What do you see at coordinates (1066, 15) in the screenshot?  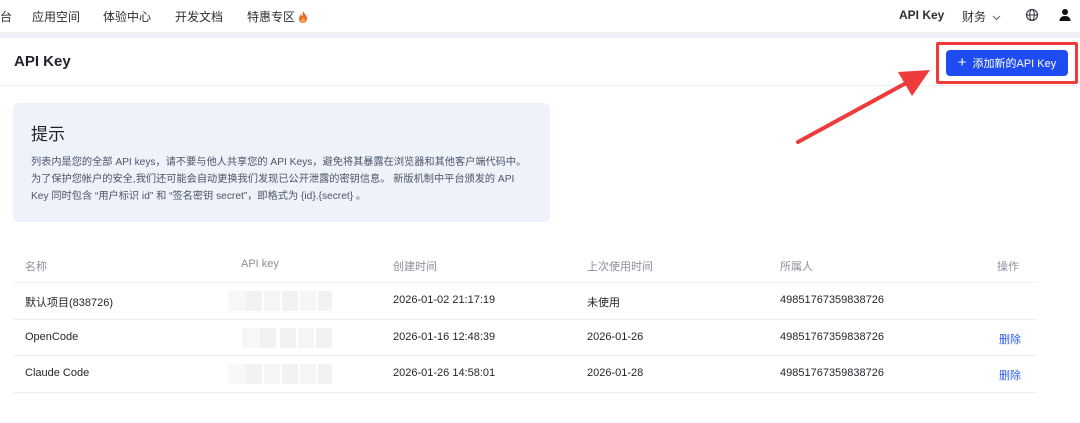 I see `user-icon` at bounding box center [1066, 15].